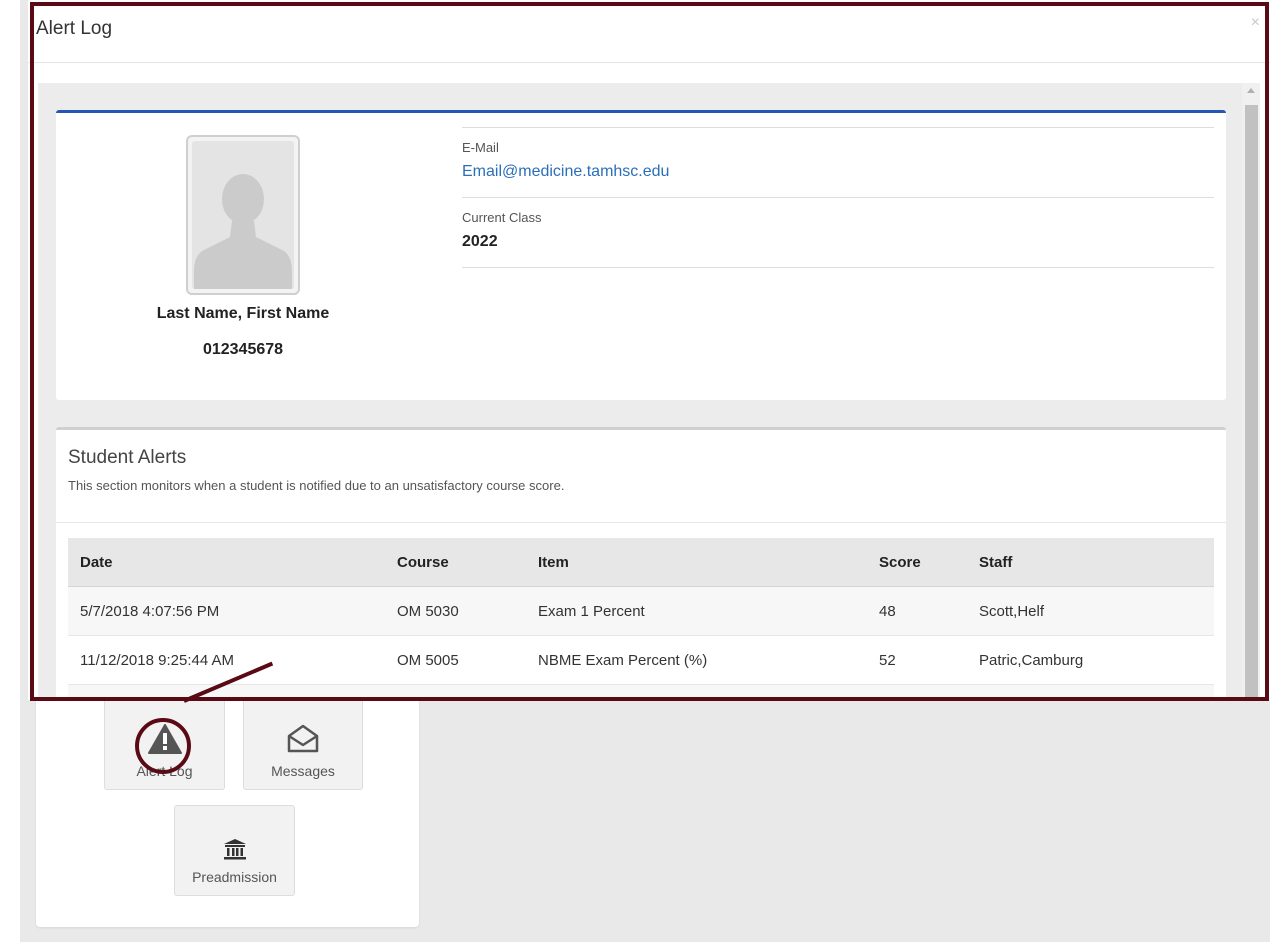  What do you see at coordinates (591, 611) in the screenshot?
I see `cell-item: Exam 1 Percent` at bounding box center [591, 611].